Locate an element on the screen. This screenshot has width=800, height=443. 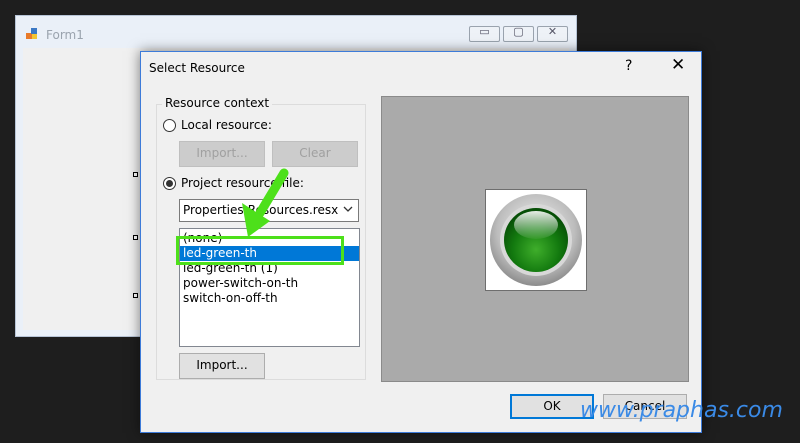
green-arrow-icon is located at coordinates (265, 202).